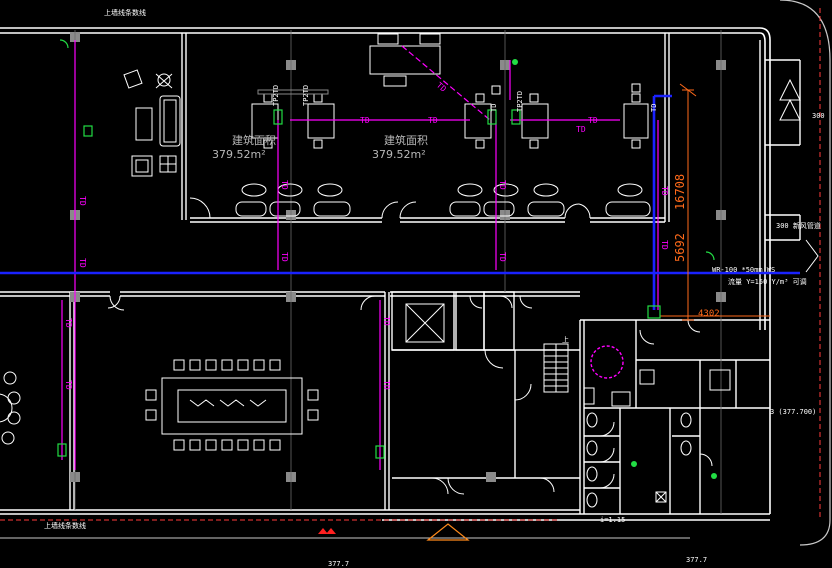 The height and width of the screenshot is (568, 832). I want to click on td-label-horizontal-4: TD, so click(593, 120).